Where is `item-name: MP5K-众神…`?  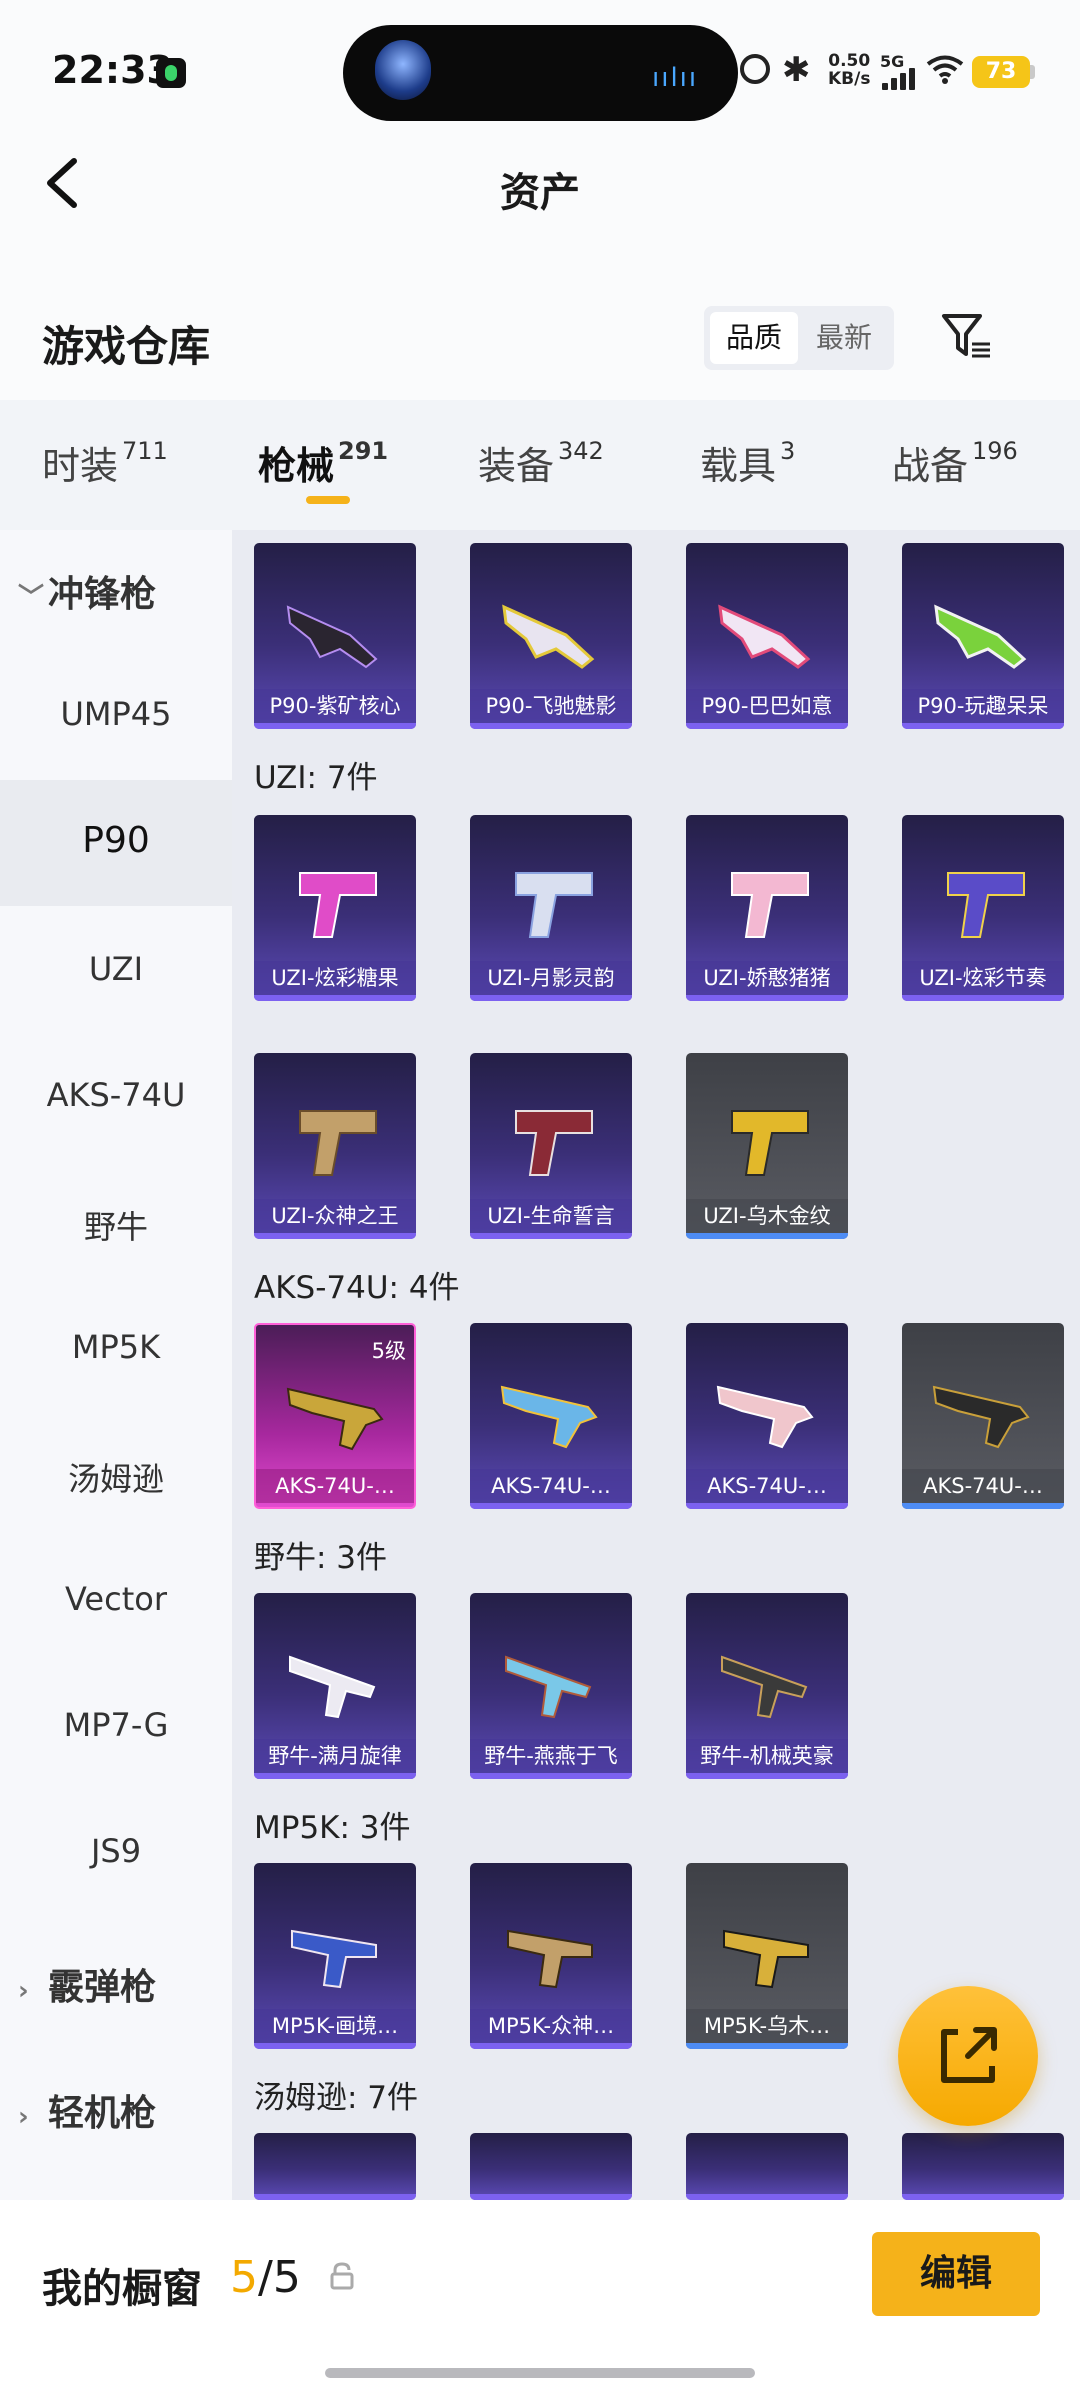
item-name: MP5K-众神… is located at coordinates (551, 2026).